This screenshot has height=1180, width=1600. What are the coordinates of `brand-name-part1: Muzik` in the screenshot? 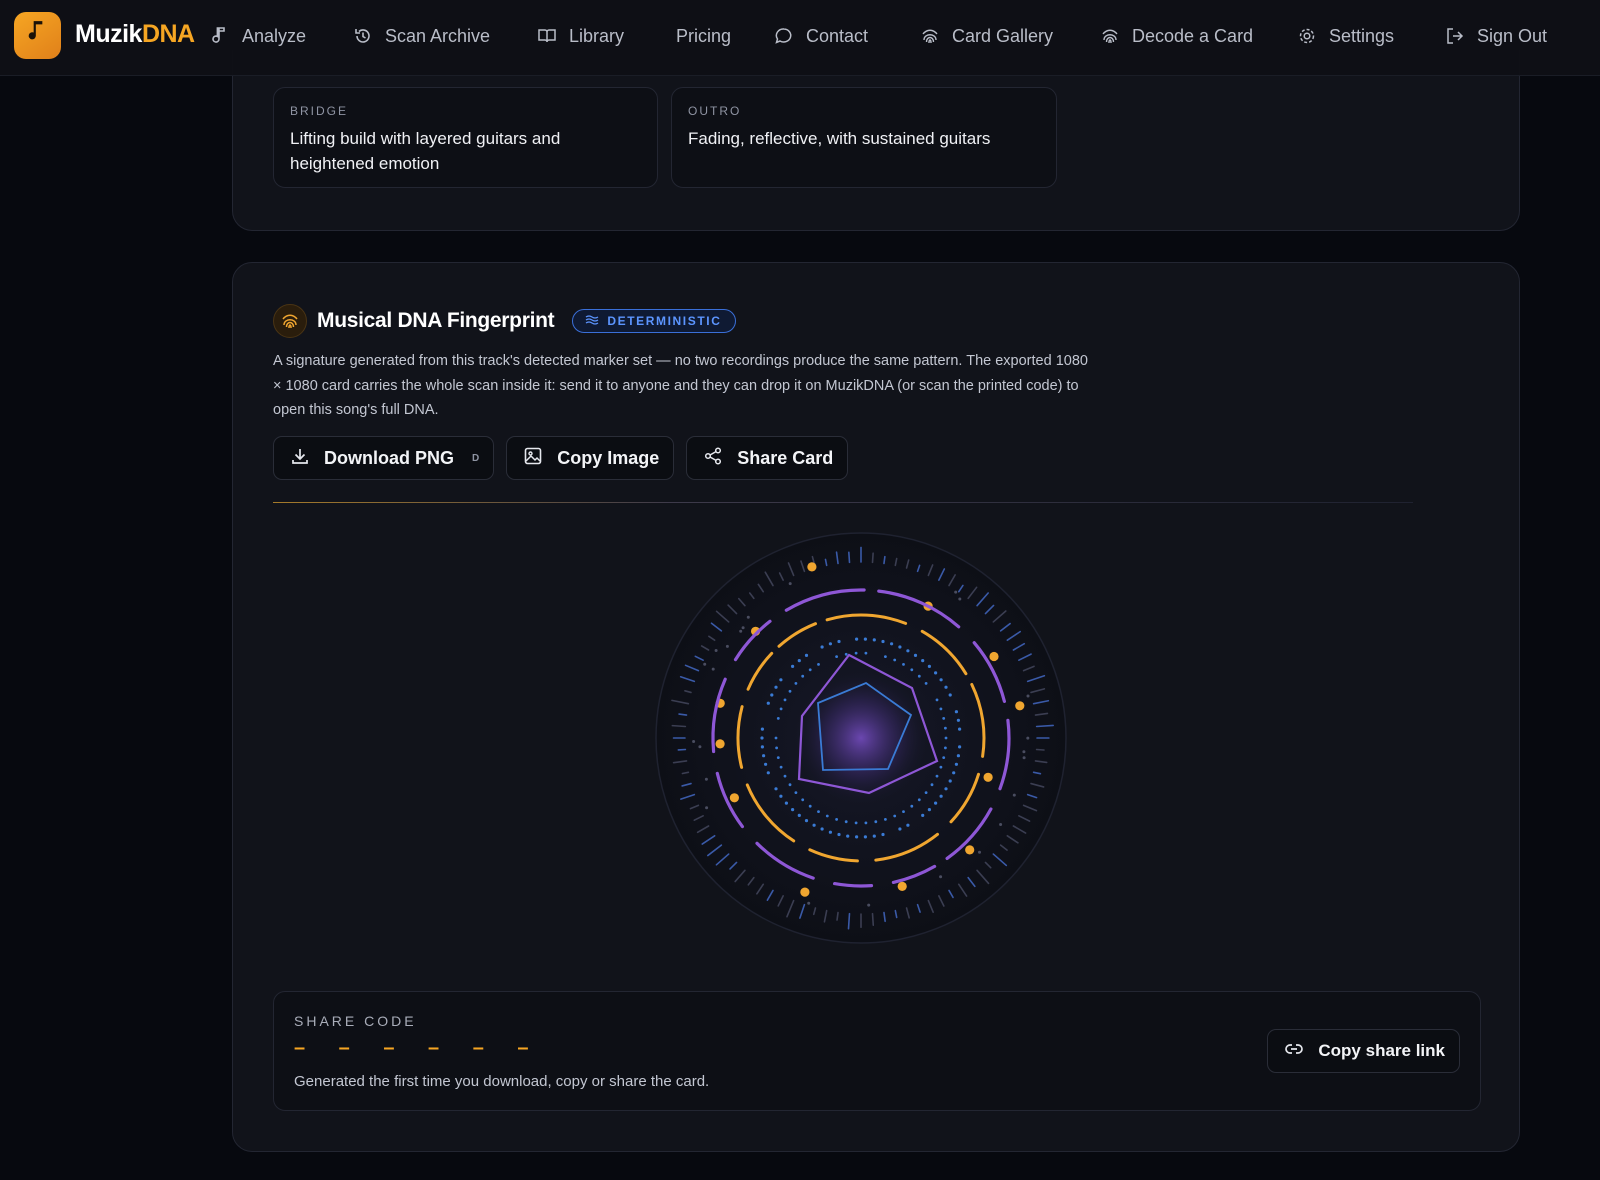 It's located at (108, 34).